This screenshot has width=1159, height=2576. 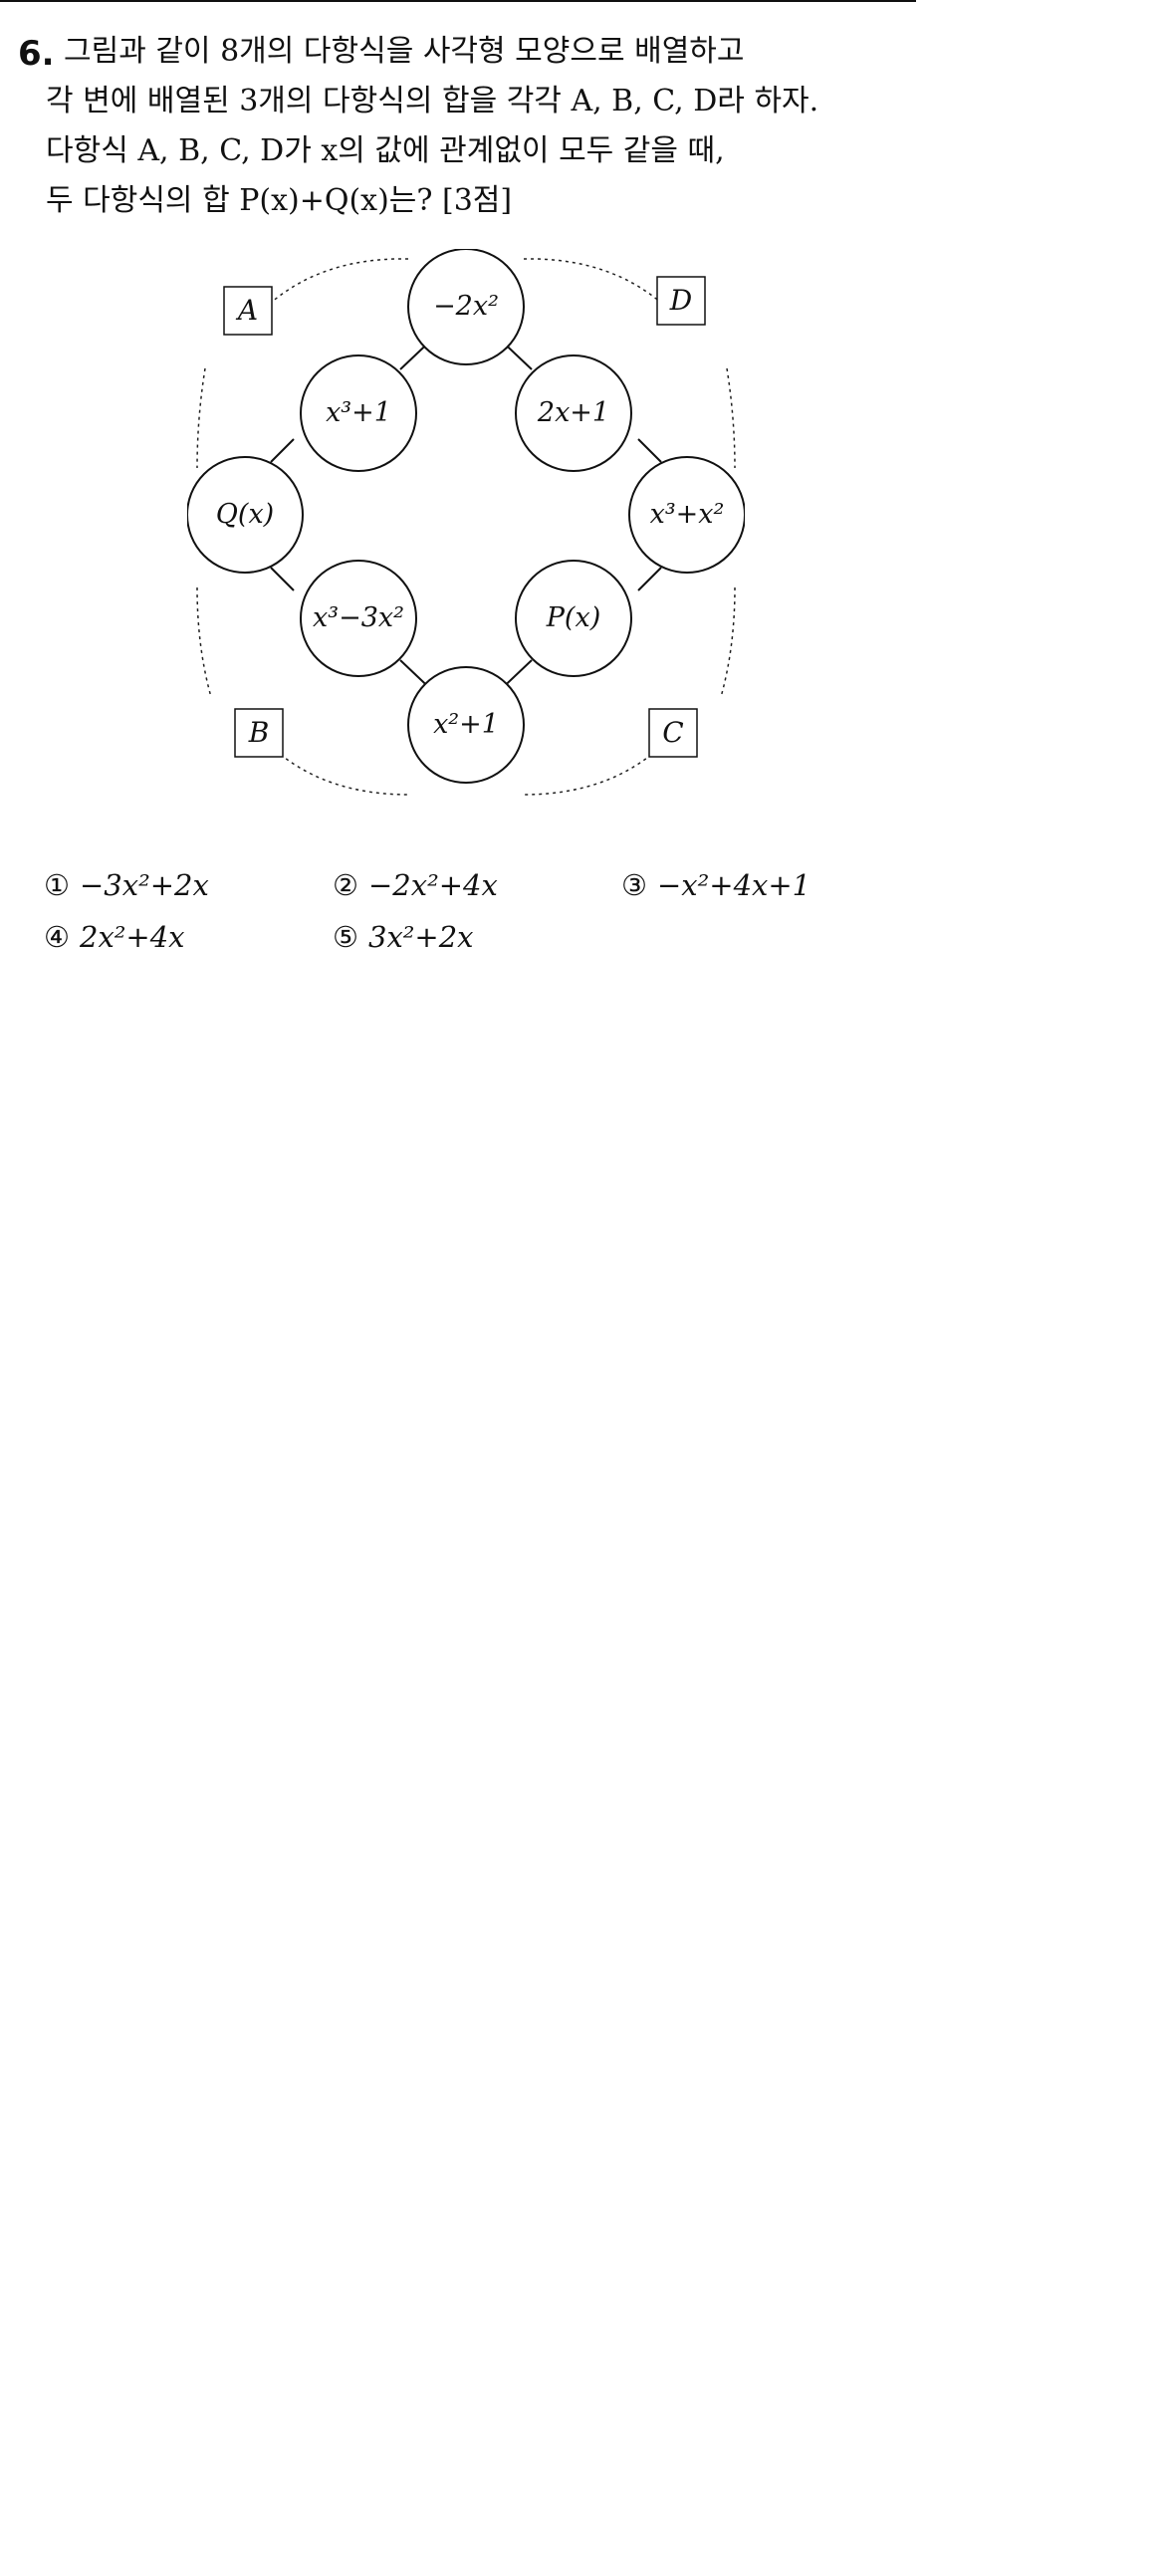 What do you see at coordinates (649, 579) in the screenshot?
I see `edge-right-lower-right` at bounding box center [649, 579].